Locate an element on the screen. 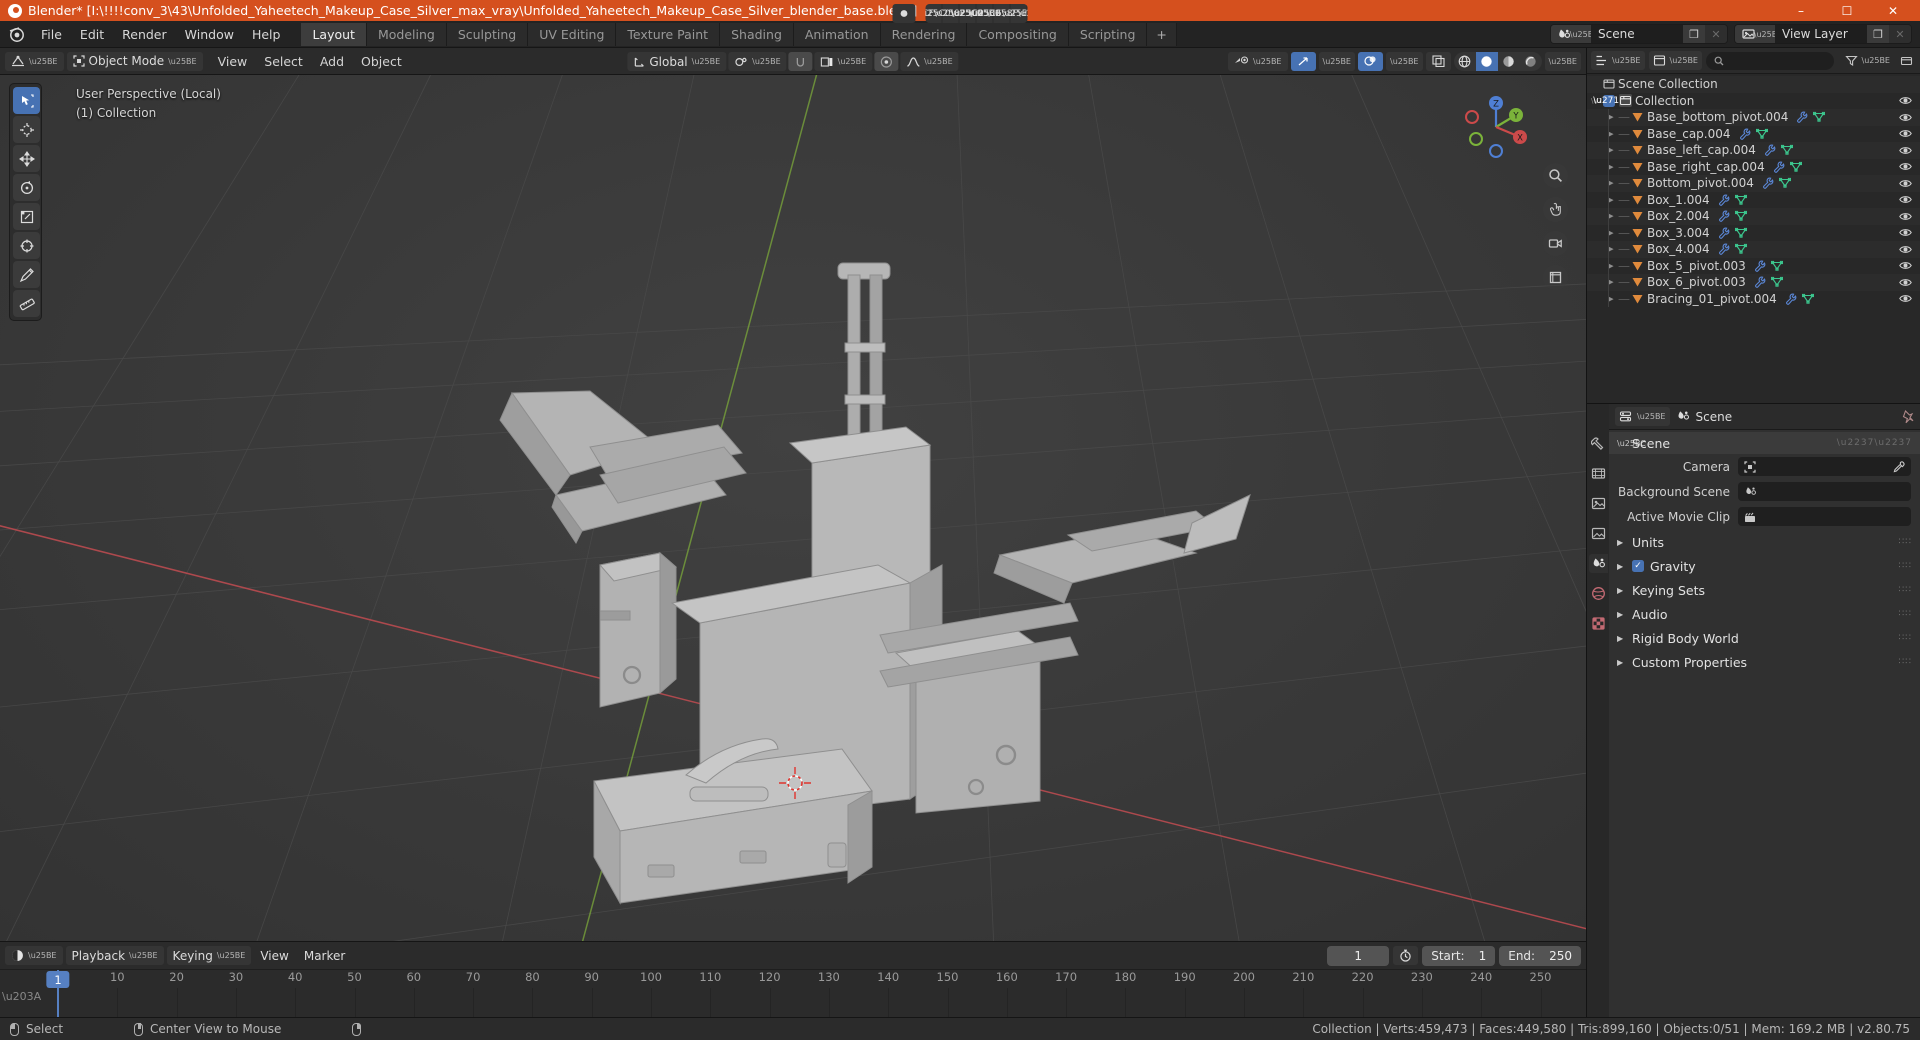 The width and height of the screenshot is (1920, 1040). scene-name-field: Scene is located at coordinates (1637, 34).